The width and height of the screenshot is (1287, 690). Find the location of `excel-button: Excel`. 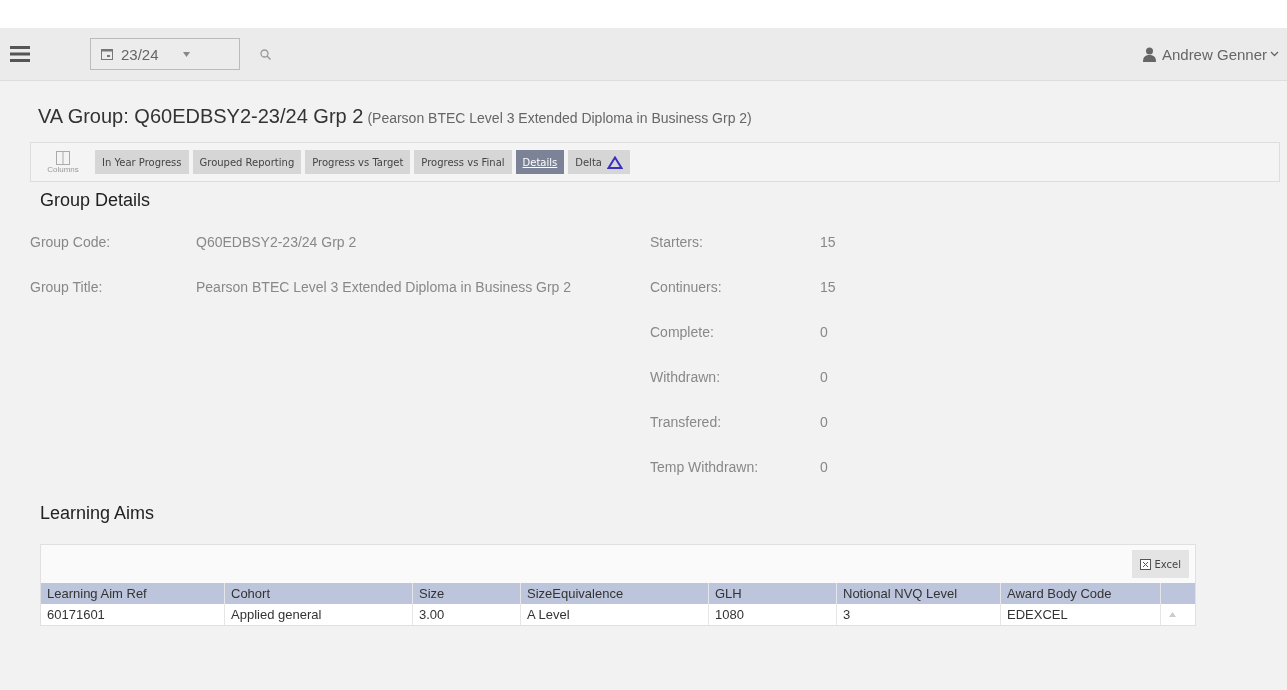

excel-button: Excel is located at coordinates (1160, 564).